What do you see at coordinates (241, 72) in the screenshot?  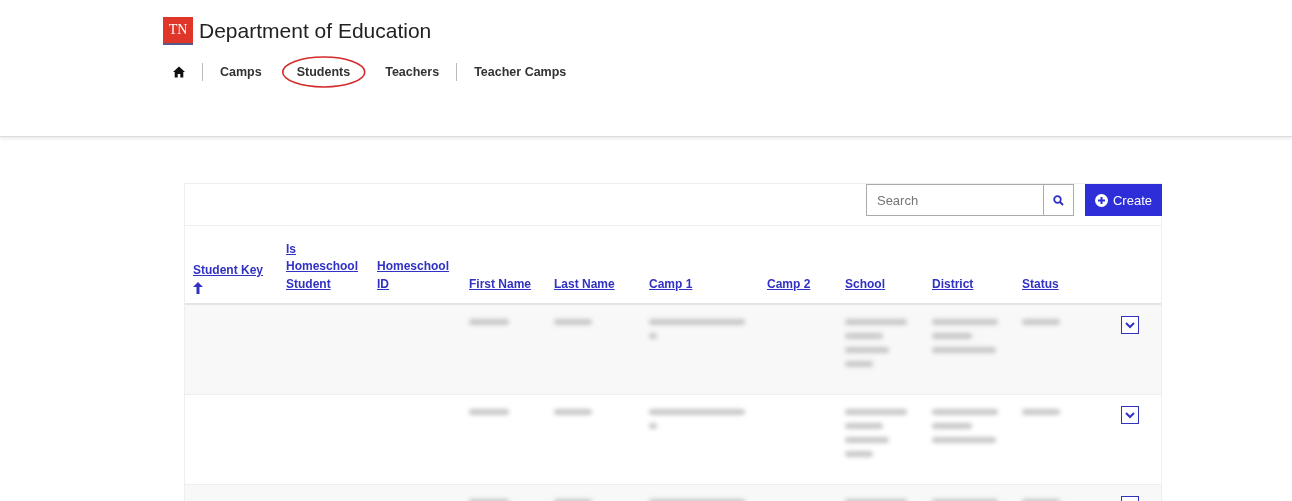 I see `nav-link: Camps` at bounding box center [241, 72].